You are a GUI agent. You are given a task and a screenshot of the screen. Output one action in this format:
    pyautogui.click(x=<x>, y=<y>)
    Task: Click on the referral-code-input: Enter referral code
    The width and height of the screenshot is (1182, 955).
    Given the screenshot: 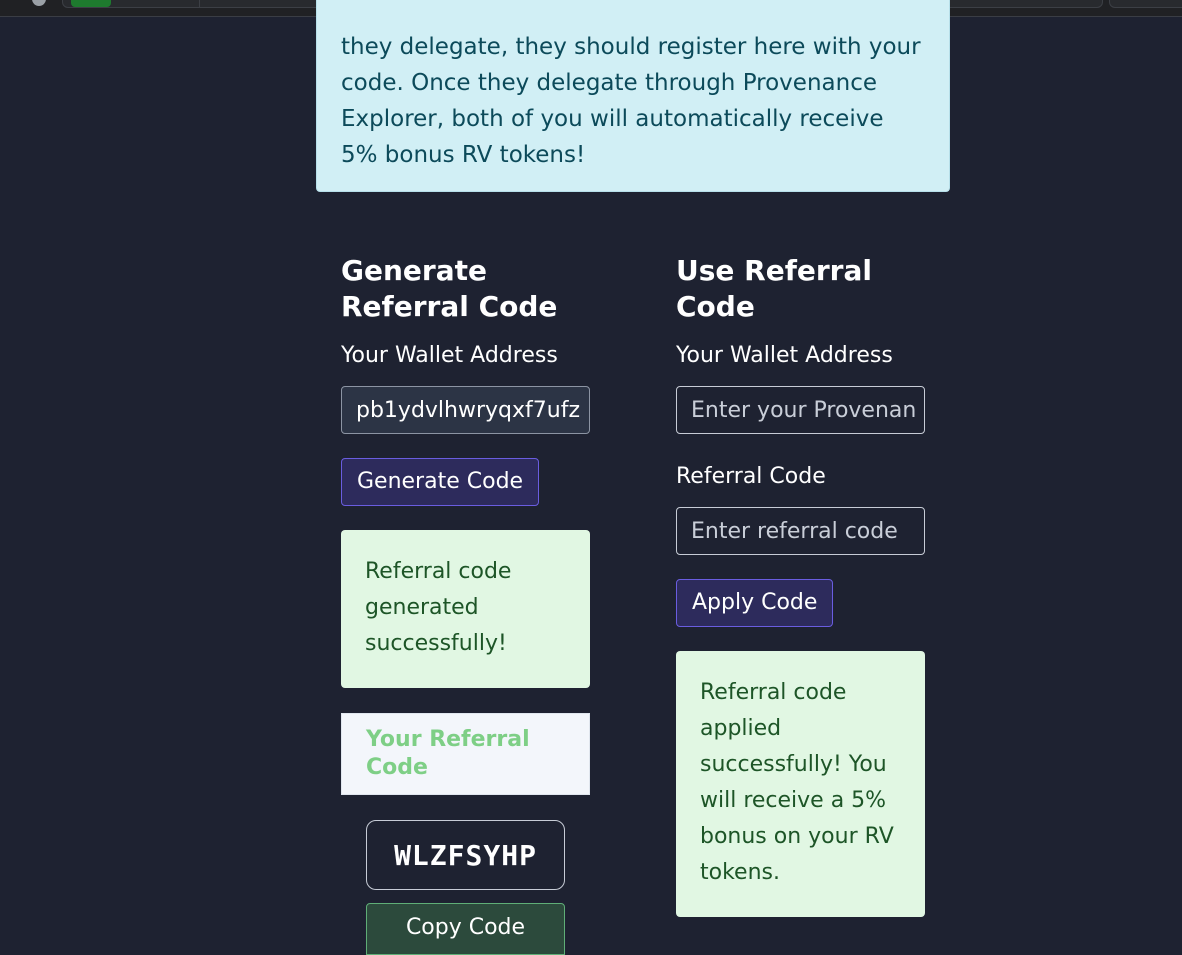 What is the action you would take?
    pyautogui.click(x=800, y=531)
    